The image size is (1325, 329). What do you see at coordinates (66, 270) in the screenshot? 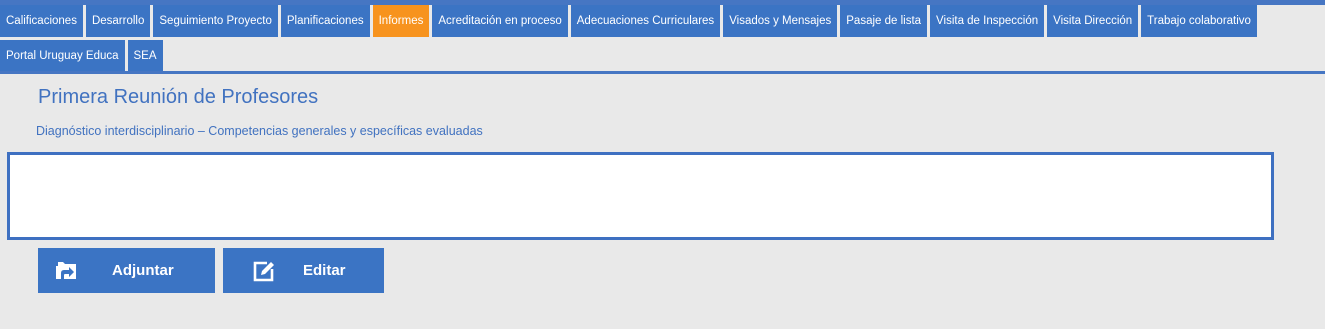
I see `folder-icon` at bounding box center [66, 270].